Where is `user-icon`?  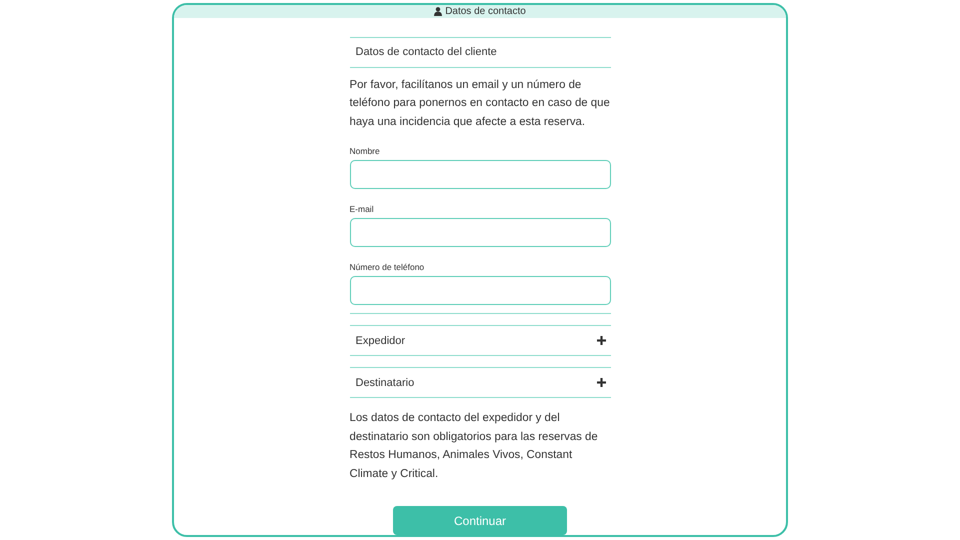
user-icon is located at coordinates (438, 11).